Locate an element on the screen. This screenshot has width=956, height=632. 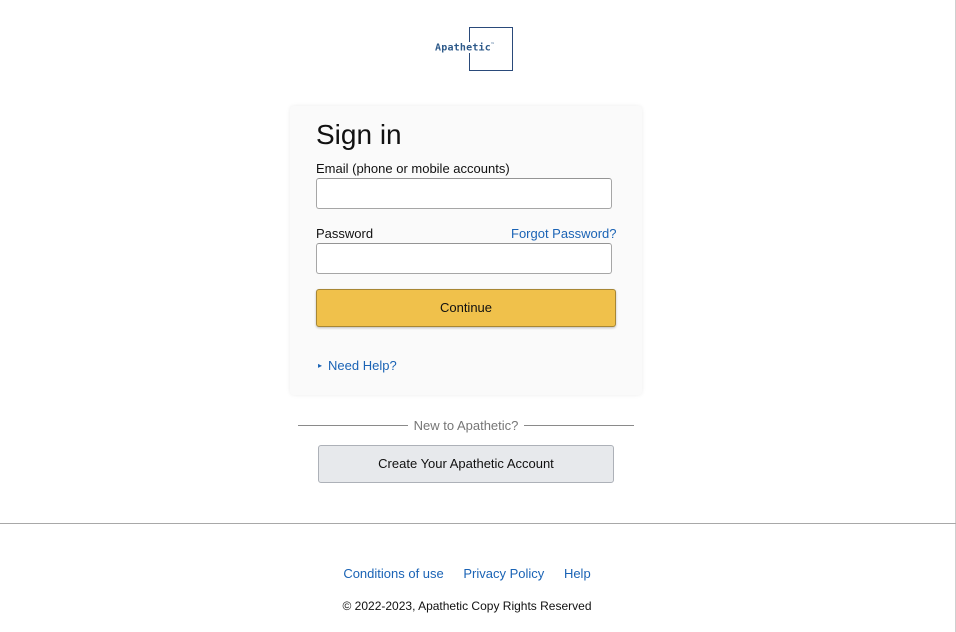
conditions-of-use-link: Conditions of use is located at coordinates (393, 573).